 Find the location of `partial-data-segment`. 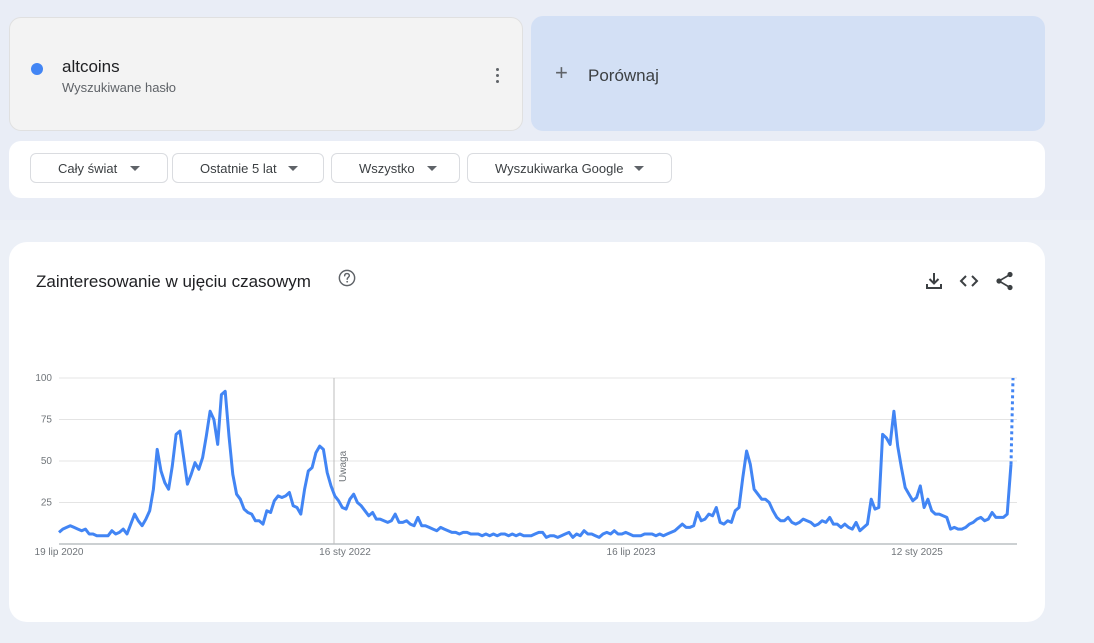

partial-data-segment is located at coordinates (1012, 421).